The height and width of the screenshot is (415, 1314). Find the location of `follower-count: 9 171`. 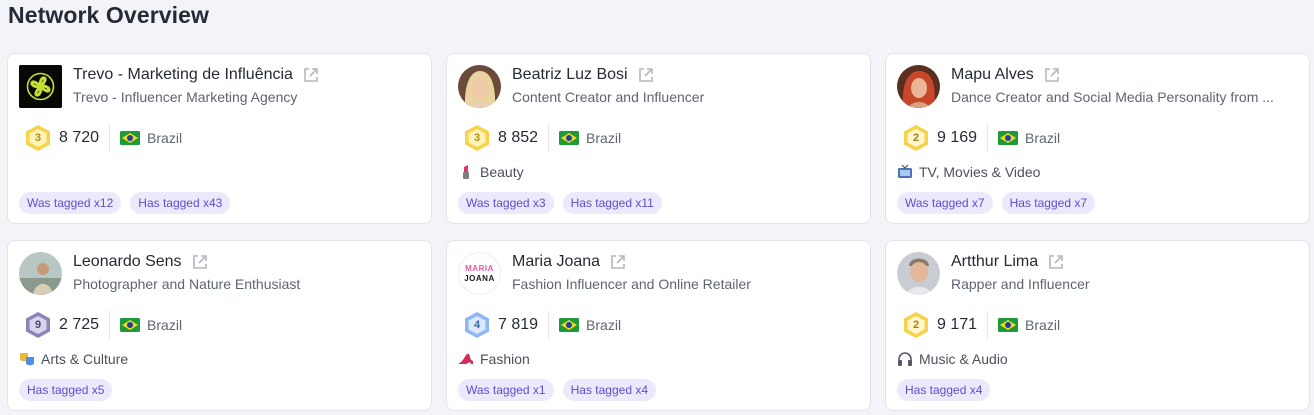

follower-count: 9 171 is located at coordinates (957, 324).